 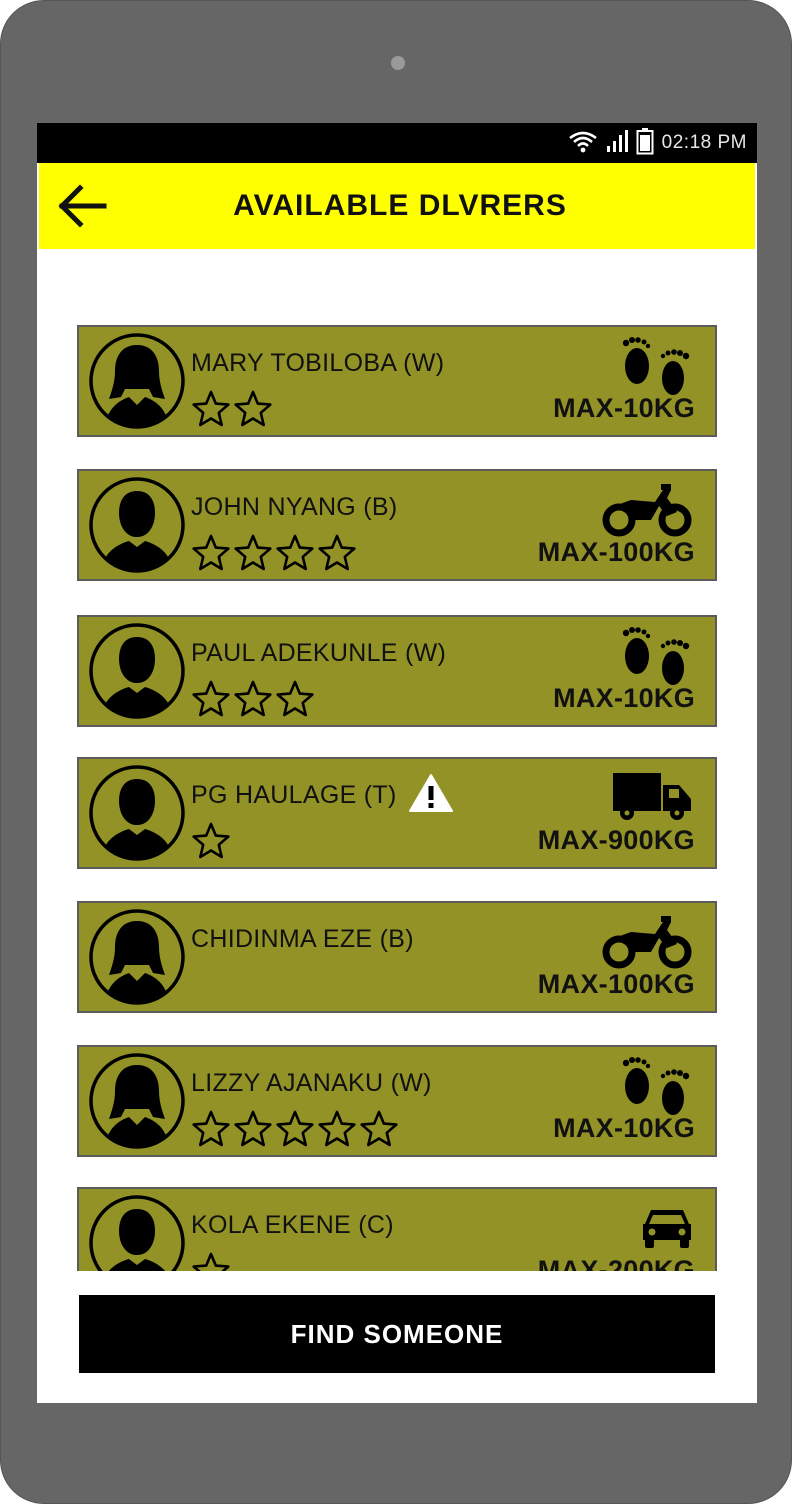 I want to click on signal-icon, so click(x=617, y=143).